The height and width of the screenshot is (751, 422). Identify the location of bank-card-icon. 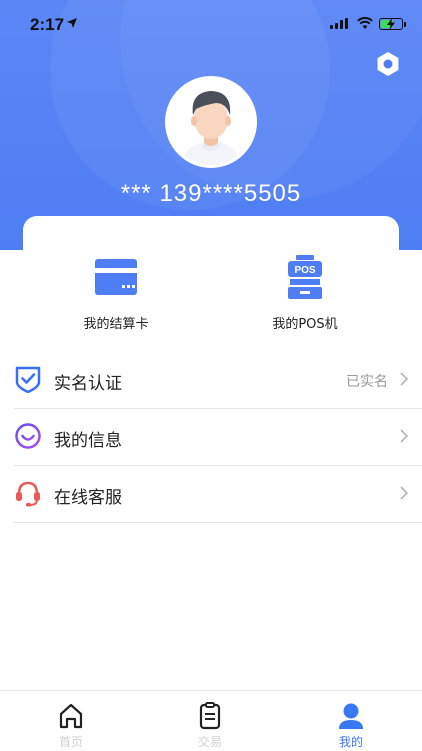
(116, 277).